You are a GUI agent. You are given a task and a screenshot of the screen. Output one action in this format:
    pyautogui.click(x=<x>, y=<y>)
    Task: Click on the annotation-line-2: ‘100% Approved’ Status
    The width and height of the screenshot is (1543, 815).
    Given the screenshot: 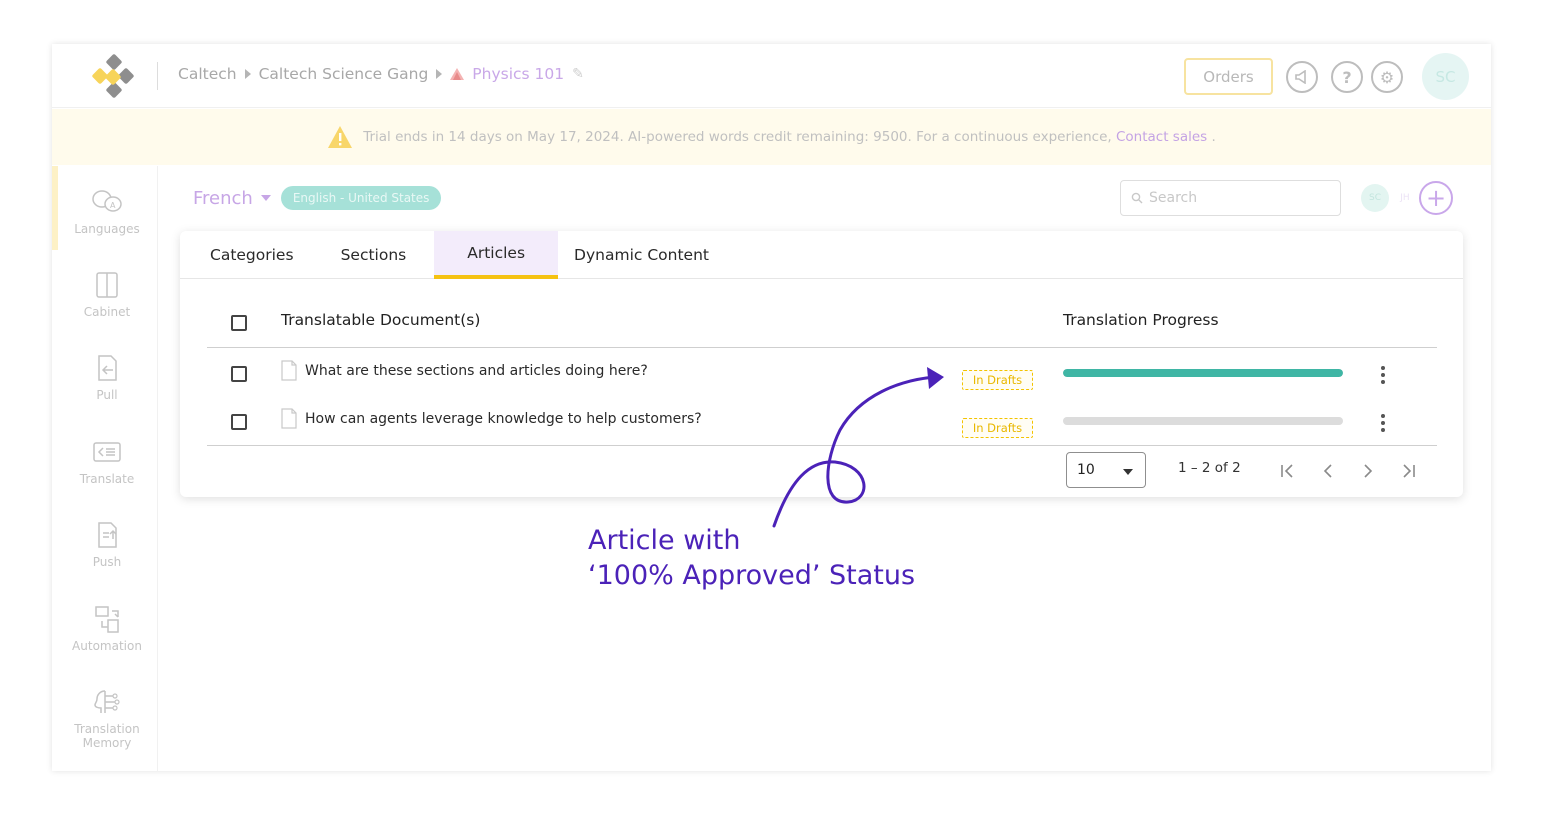 What is the action you would take?
    pyautogui.click(x=752, y=575)
    